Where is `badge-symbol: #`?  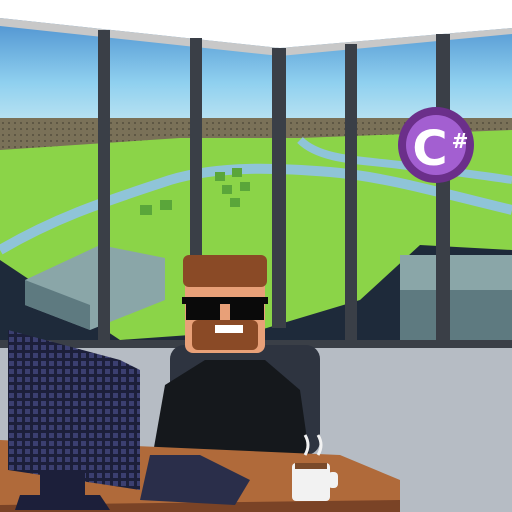 badge-symbol: # is located at coordinates (460, 141).